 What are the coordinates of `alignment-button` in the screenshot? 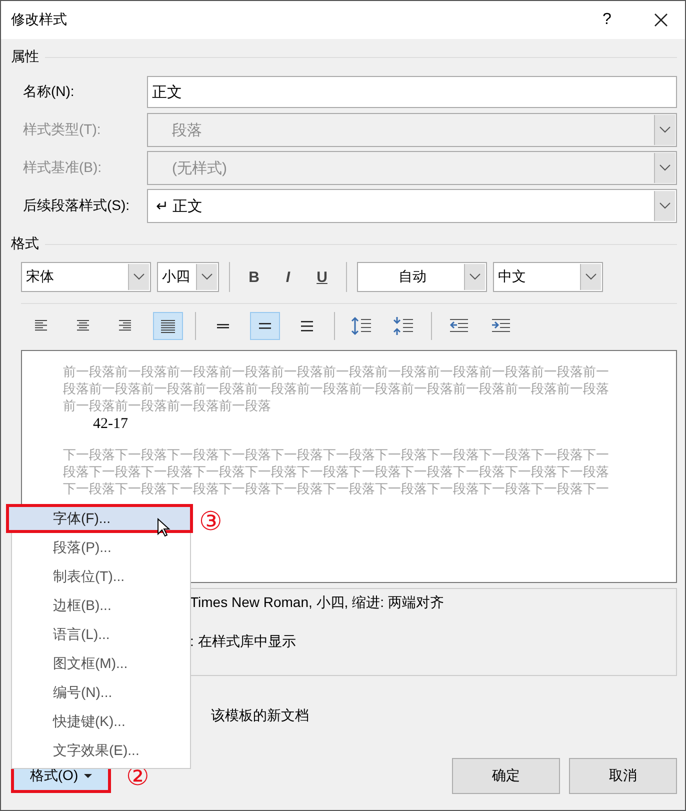 It's located at (168, 326).